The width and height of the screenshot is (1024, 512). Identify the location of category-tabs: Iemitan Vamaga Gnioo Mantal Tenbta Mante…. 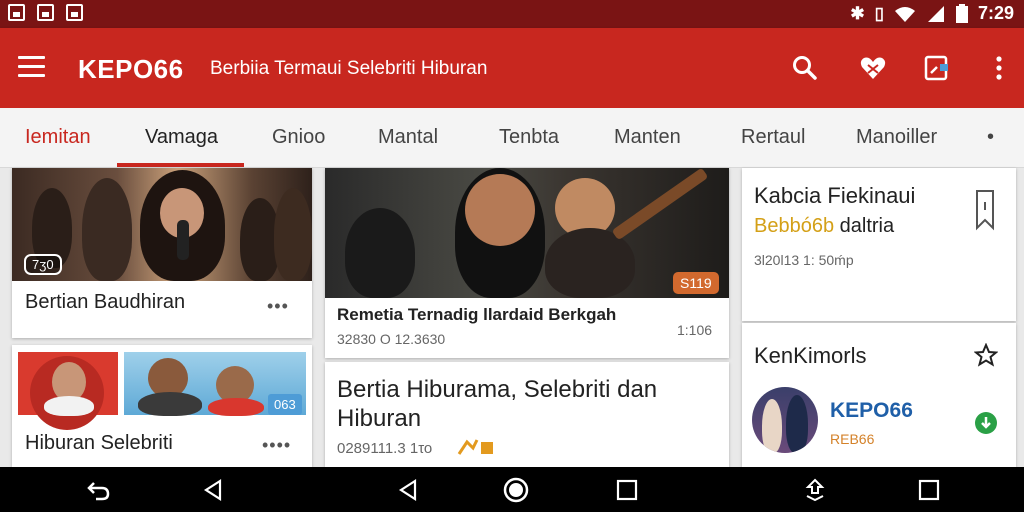
(512, 138).